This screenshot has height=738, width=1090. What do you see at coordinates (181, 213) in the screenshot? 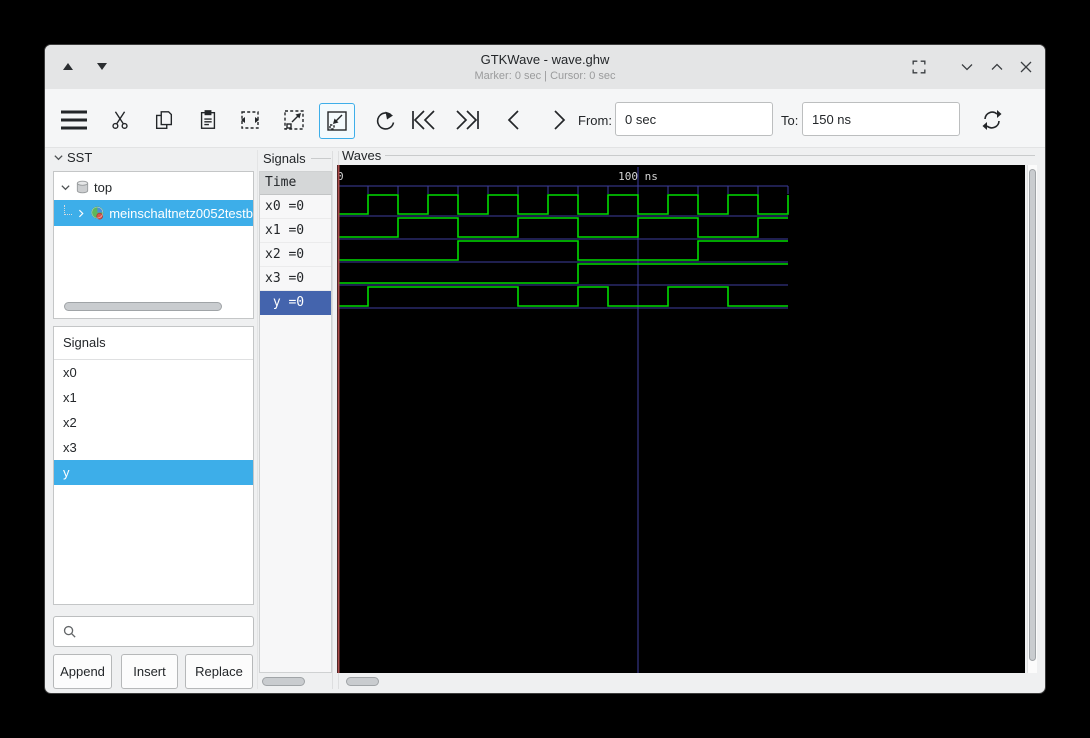
I see `tree-item-label: meinschaltnetz0052testb` at bounding box center [181, 213].